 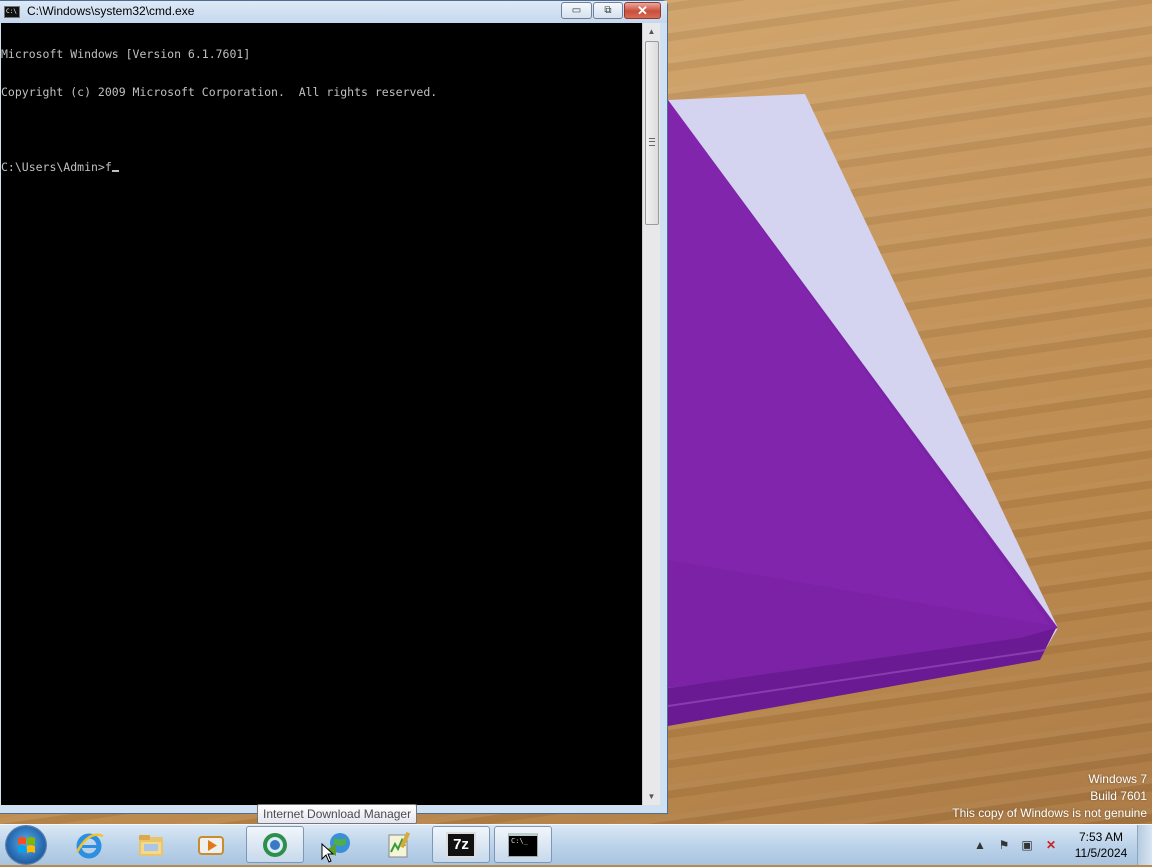 What do you see at coordinates (321, 166) in the screenshot?
I see `console-prompt-line: C:\Users\Admin>f` at bounding box center [321, 166].